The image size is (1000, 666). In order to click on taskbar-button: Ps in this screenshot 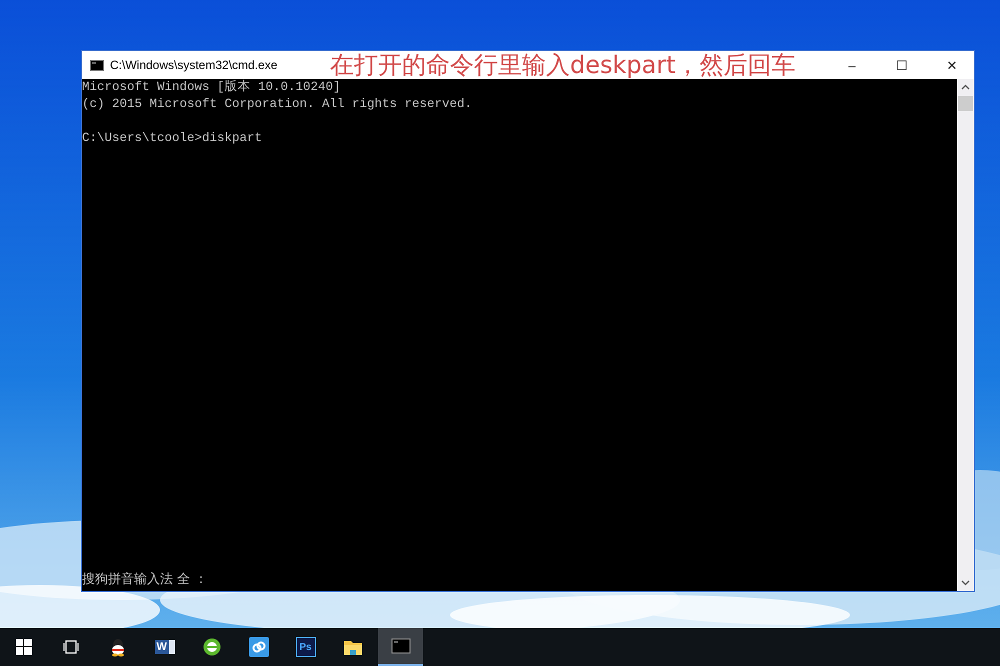, I will do `click(305, 647)`.